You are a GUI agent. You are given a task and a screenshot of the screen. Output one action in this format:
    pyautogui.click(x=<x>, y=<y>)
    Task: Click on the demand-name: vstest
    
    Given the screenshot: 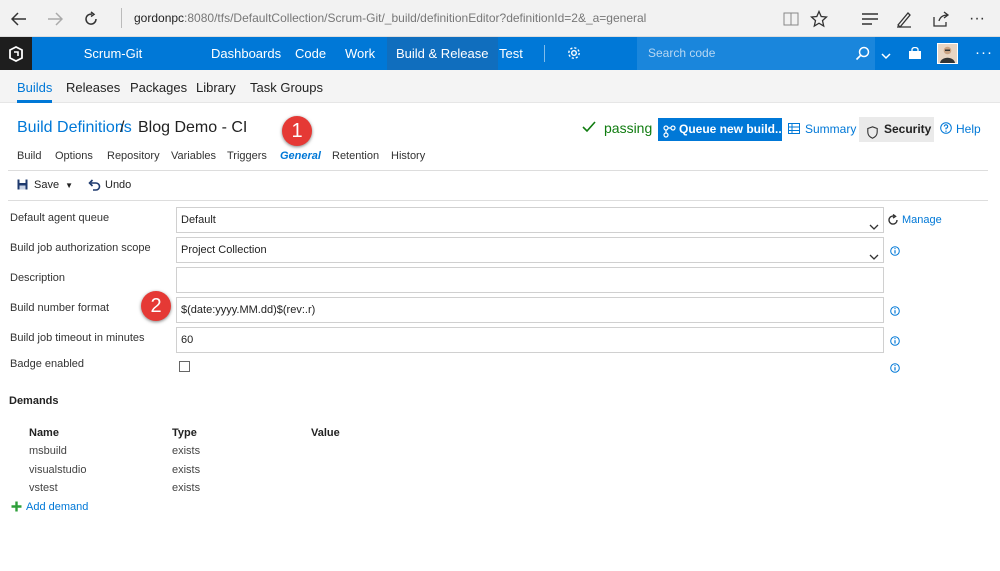 What is the action you would take?
    pyautogui.click(x=43, y=488)
    